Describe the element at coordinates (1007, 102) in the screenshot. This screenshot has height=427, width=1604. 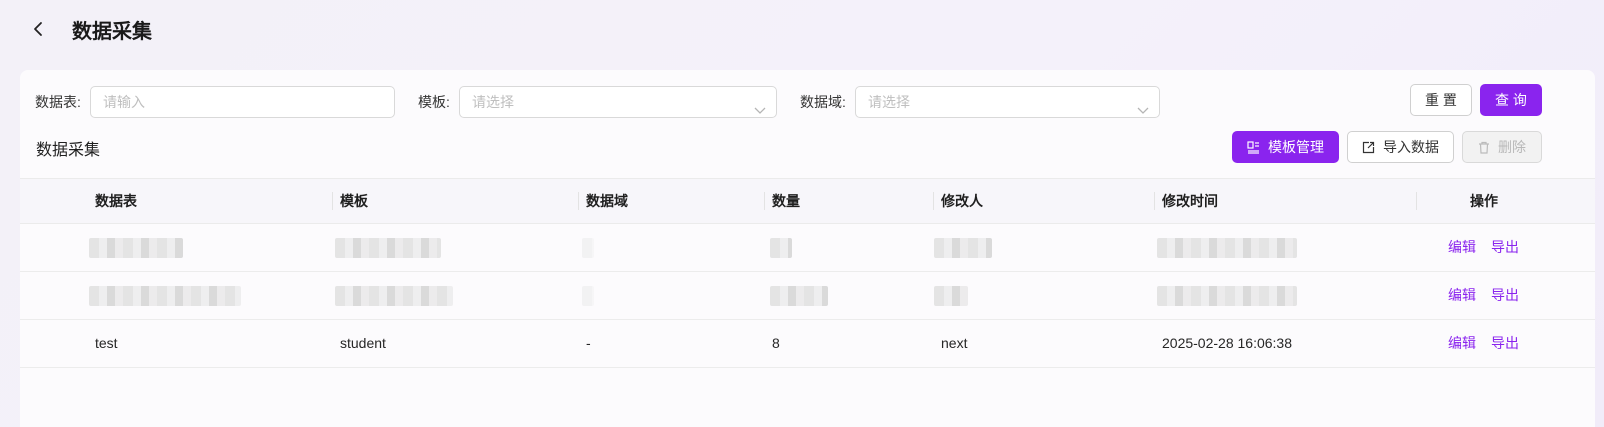
I see `domain-select: 请选择` at that location.